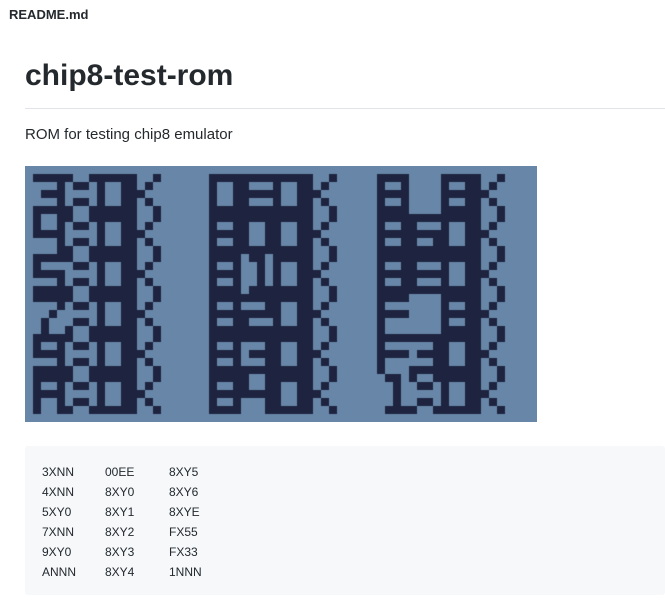 The height and width of the screenshot is (613, 665). What do you see at coordinates (120, 512) in the screenshot?
I see `opcode-cell: 8XY1` at bounding box center [120, 512].